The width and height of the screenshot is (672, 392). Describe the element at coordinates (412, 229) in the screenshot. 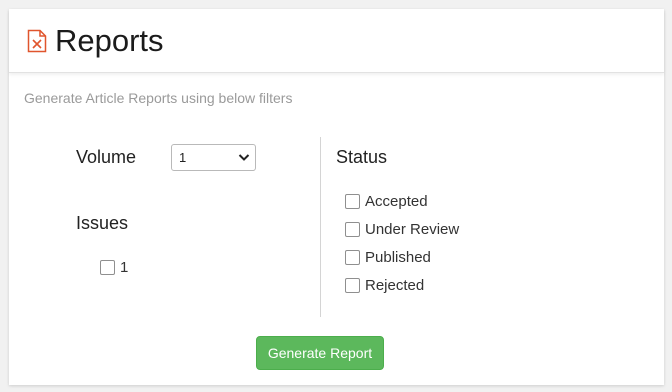

I see `status-option-label: Under Review` at that location.